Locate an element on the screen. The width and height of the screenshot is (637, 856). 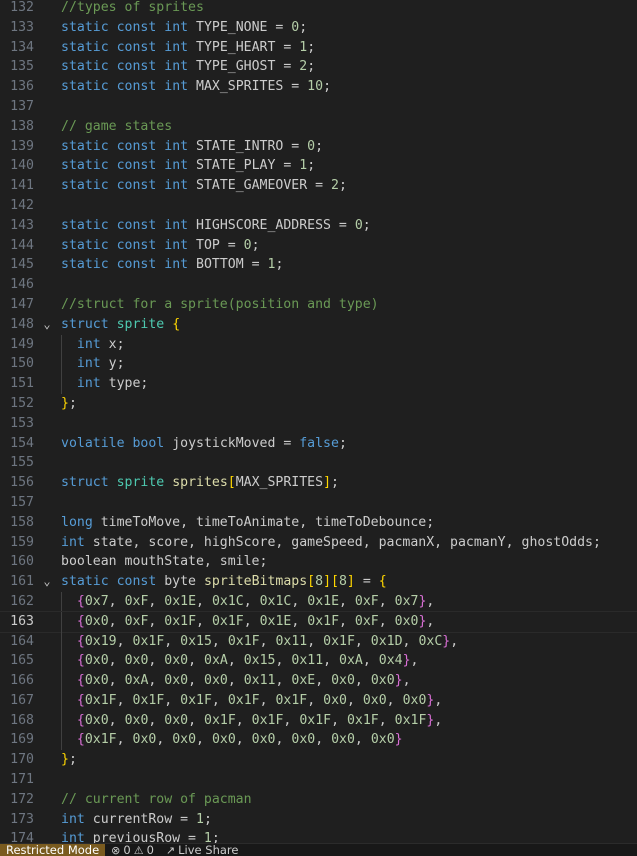
line-code: static const int MAX_SPRITES = 10; is located at coordinates (196, 87).